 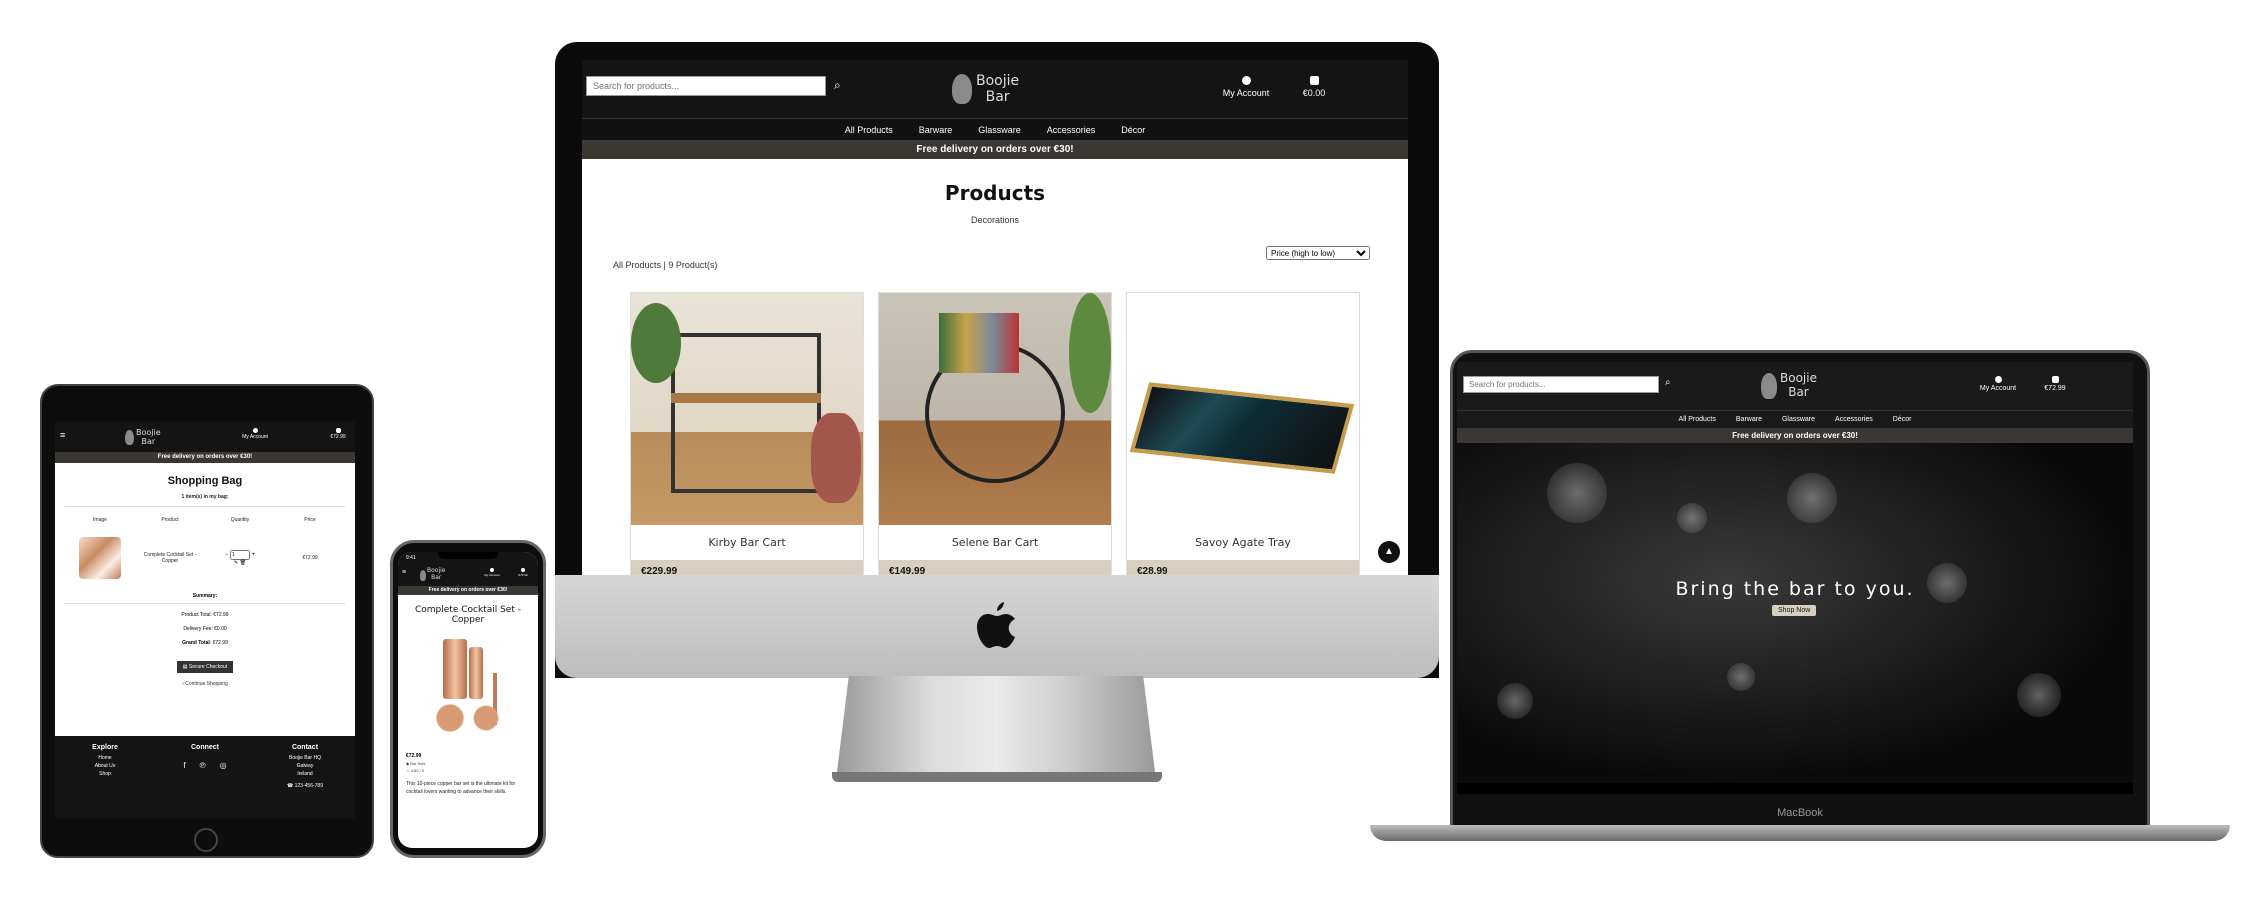 What do you see at coordinates (996, 728) in the screenshot?
I see `imac-stand` at bounding box center [996, 728].